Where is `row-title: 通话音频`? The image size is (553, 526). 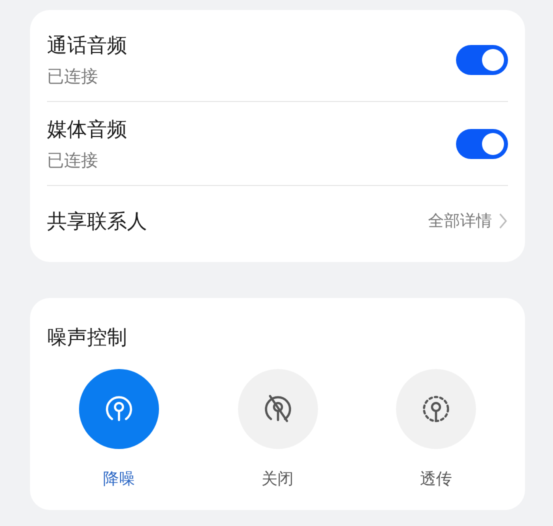 row-title: 通话音频 is located at coordinates (87, 45).